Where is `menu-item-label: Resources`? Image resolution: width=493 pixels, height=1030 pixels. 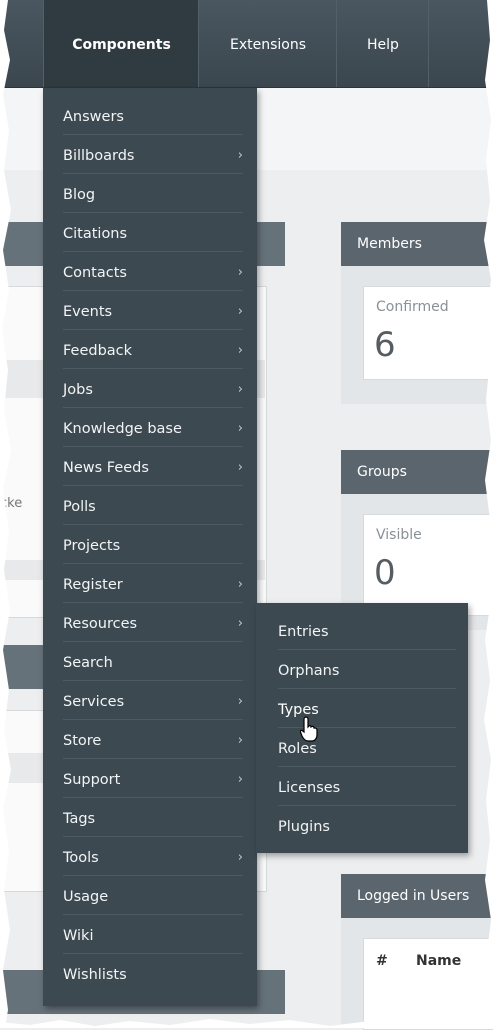
menu-item-label: Resources is located at coordinates (100, 624).